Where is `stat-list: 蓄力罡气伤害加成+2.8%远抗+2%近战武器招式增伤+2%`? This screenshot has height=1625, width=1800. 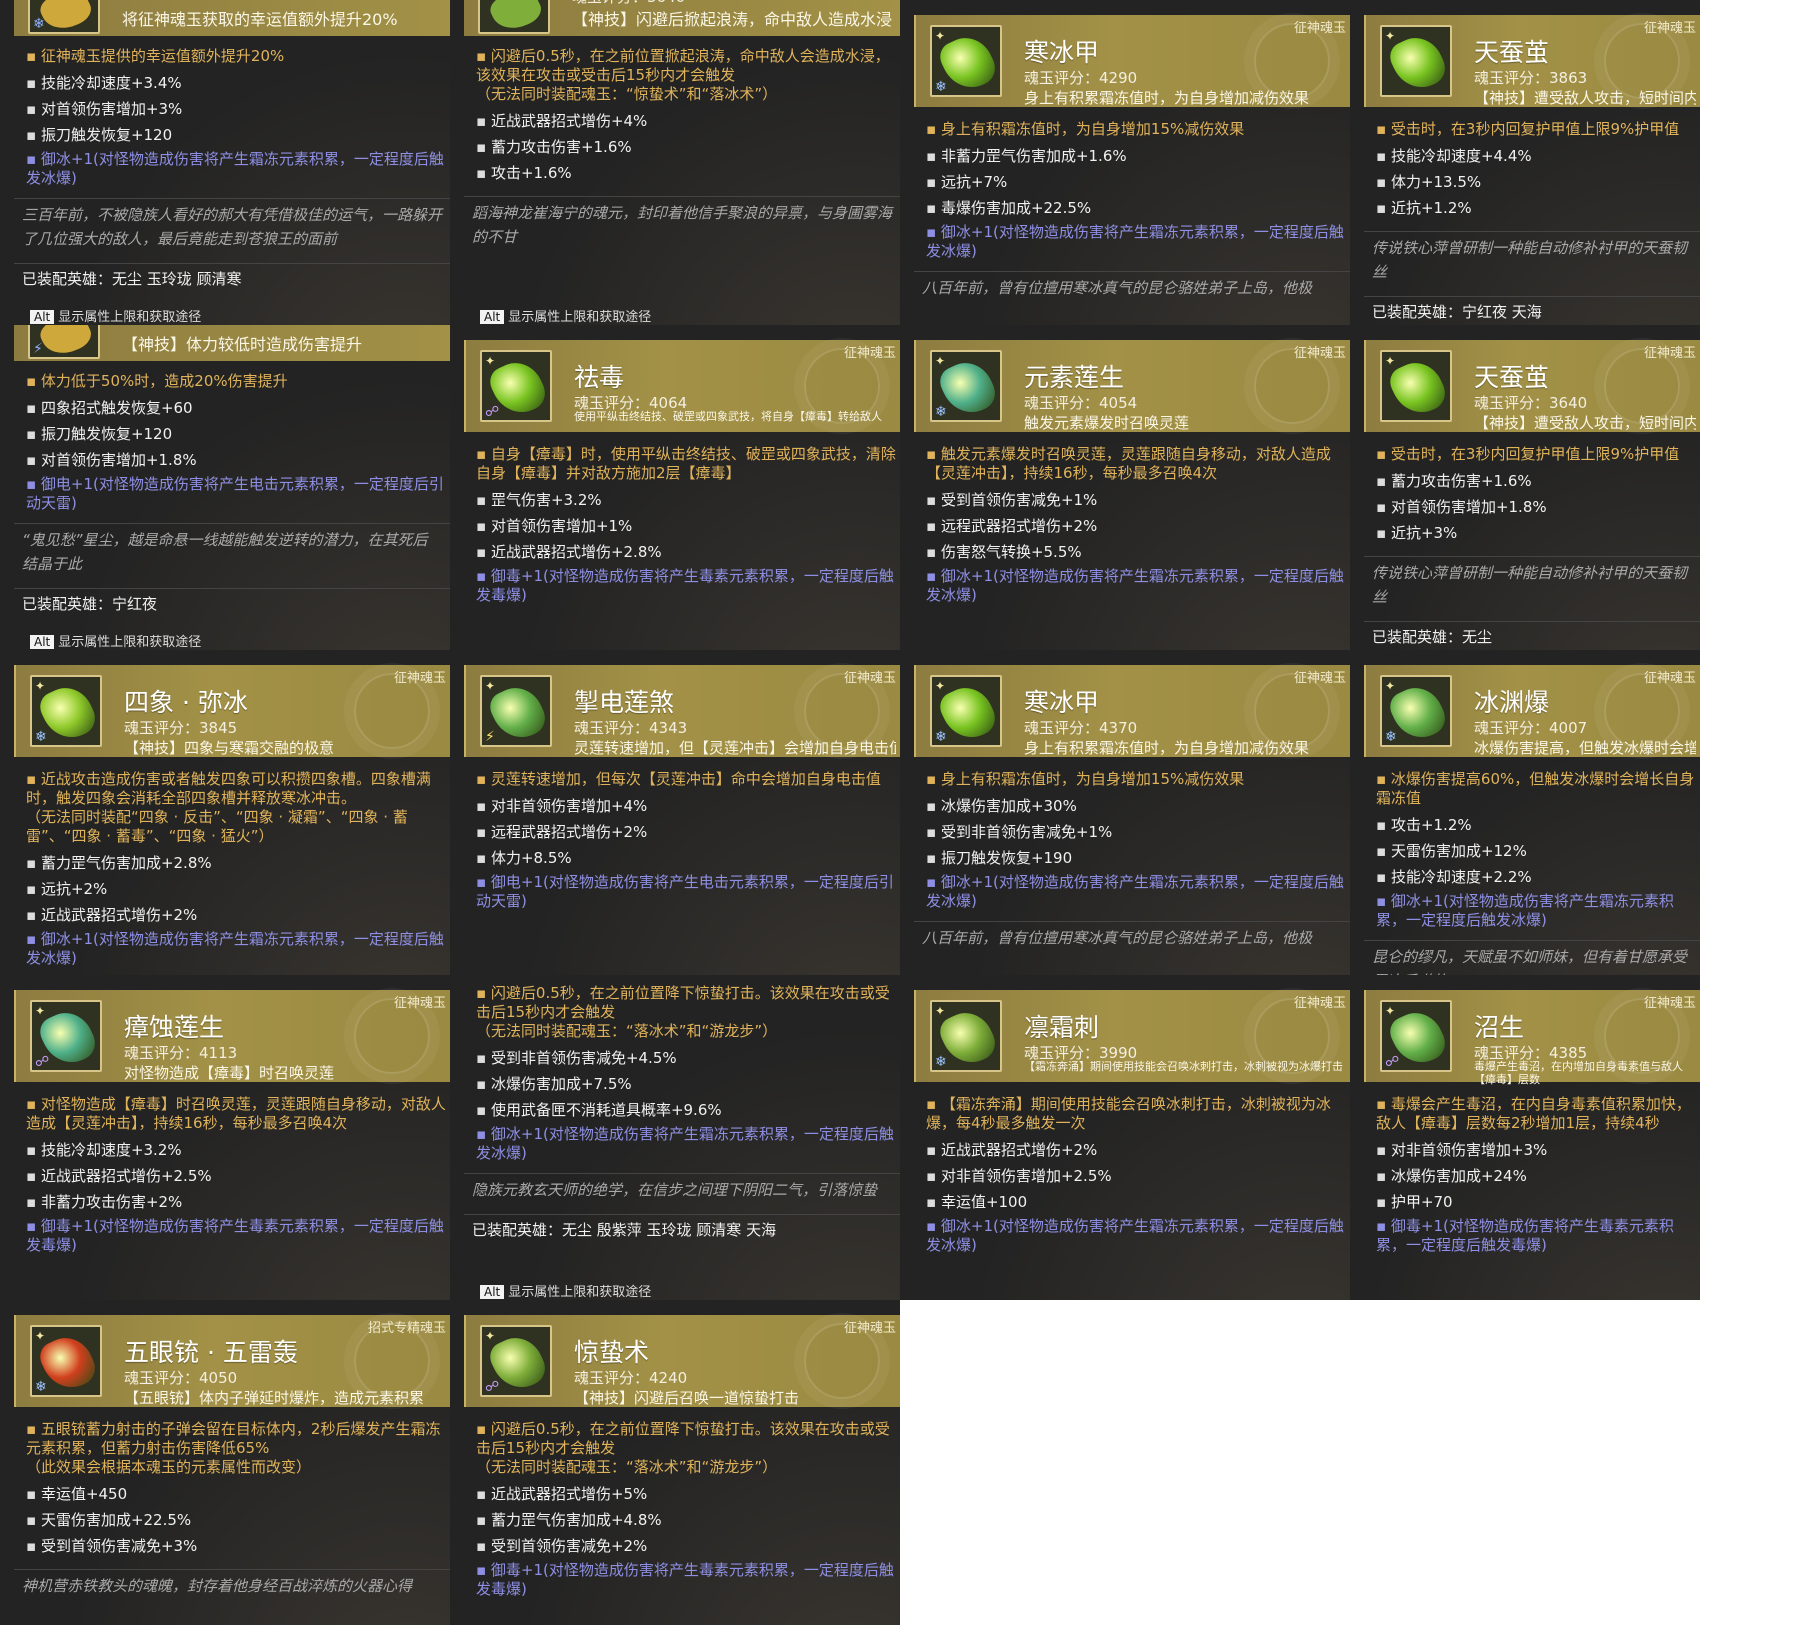 stat-list: 蓄力罡气伤害加成+2.8%远抗+2%近战武器招式增伤+2% is located at coordinates (238, 889).